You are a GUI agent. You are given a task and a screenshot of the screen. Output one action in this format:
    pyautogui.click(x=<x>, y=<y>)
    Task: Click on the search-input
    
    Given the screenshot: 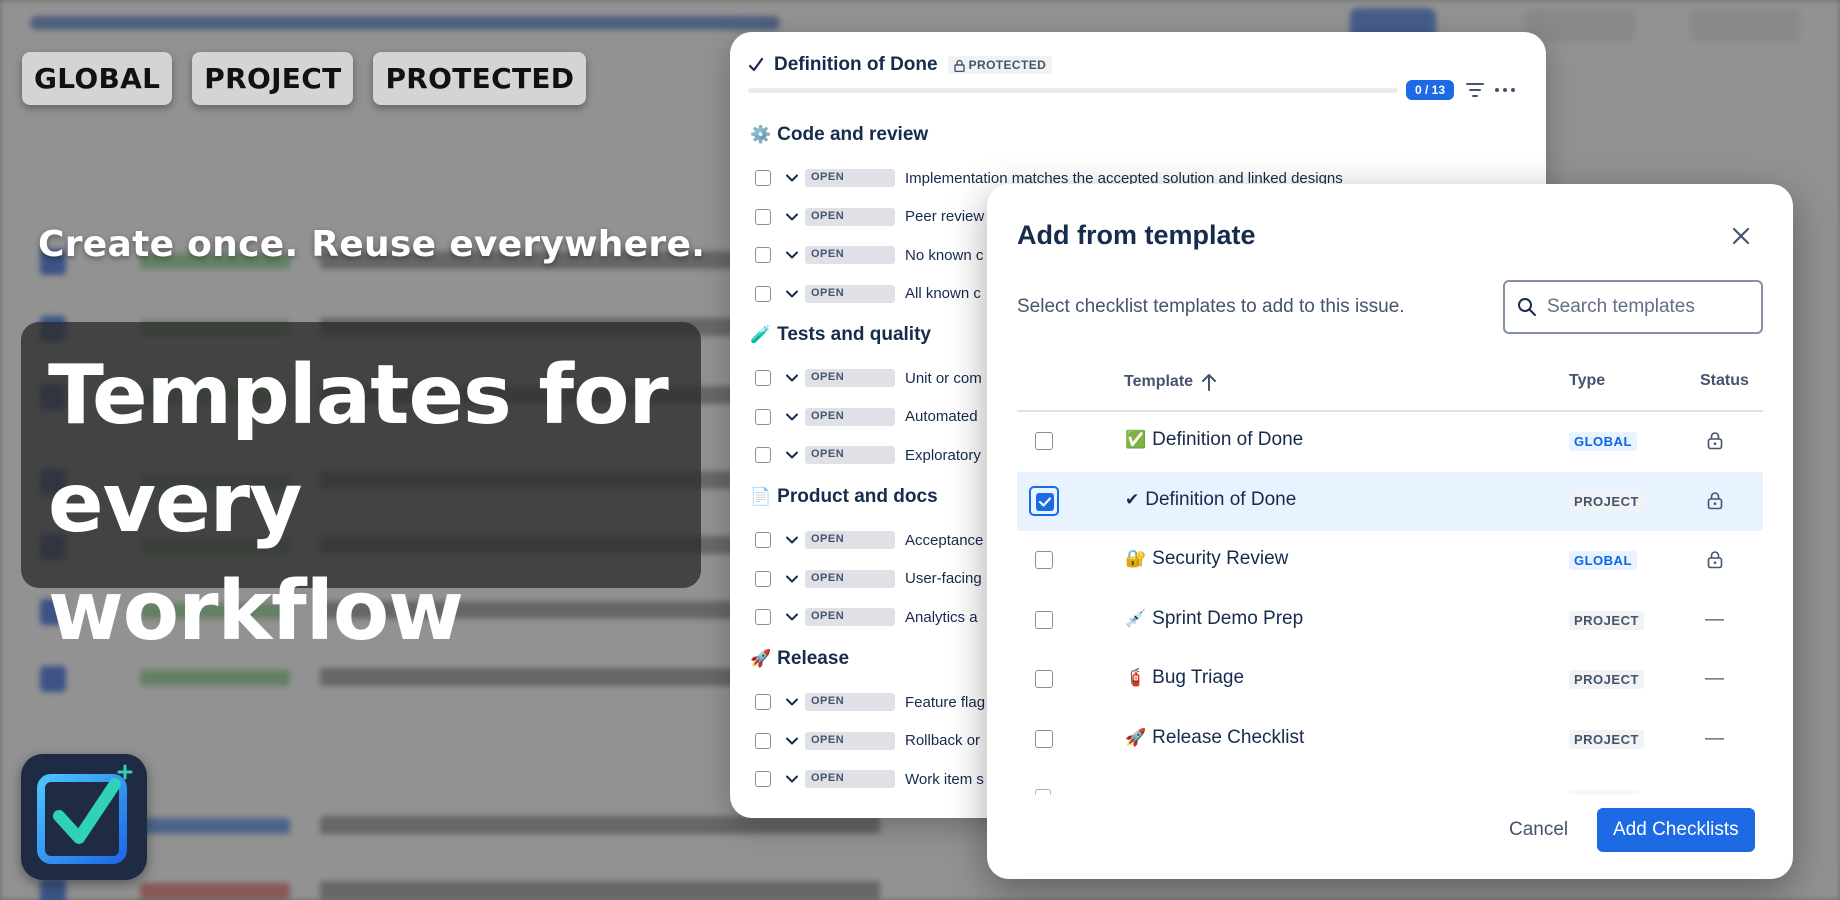 What is the action you would take?
    pyautogui.click(x=1647, y=307)
    